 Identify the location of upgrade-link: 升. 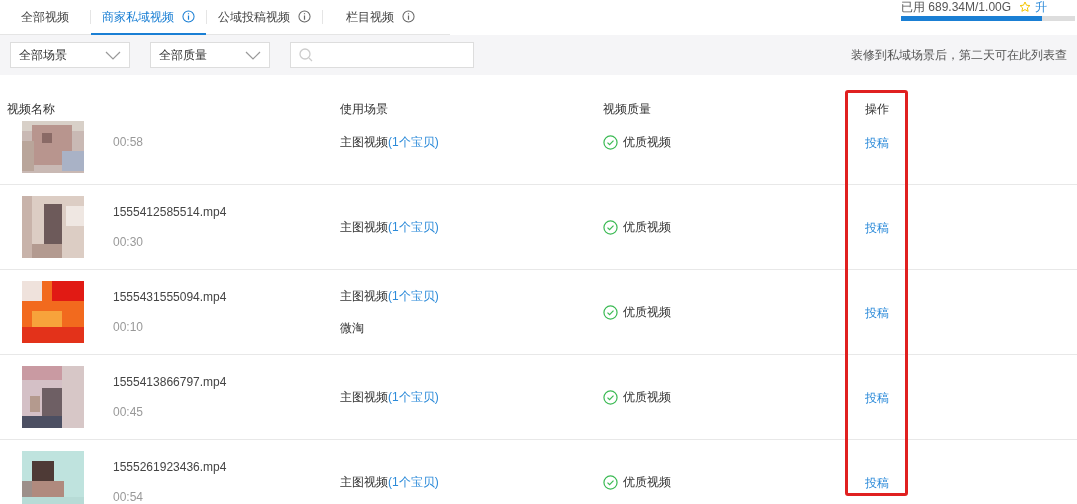
(1041, 7).